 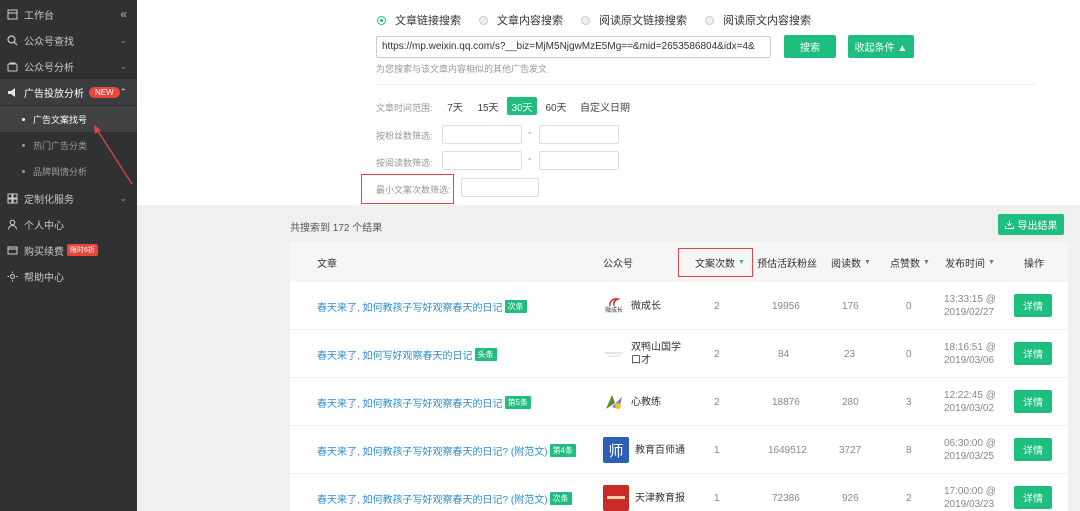 What do you see at coordinates (395, 354) in the screenshot?
I see `article-title: 春天来了, 如何写好观察春天的日记` at bounding box center [395, 354].